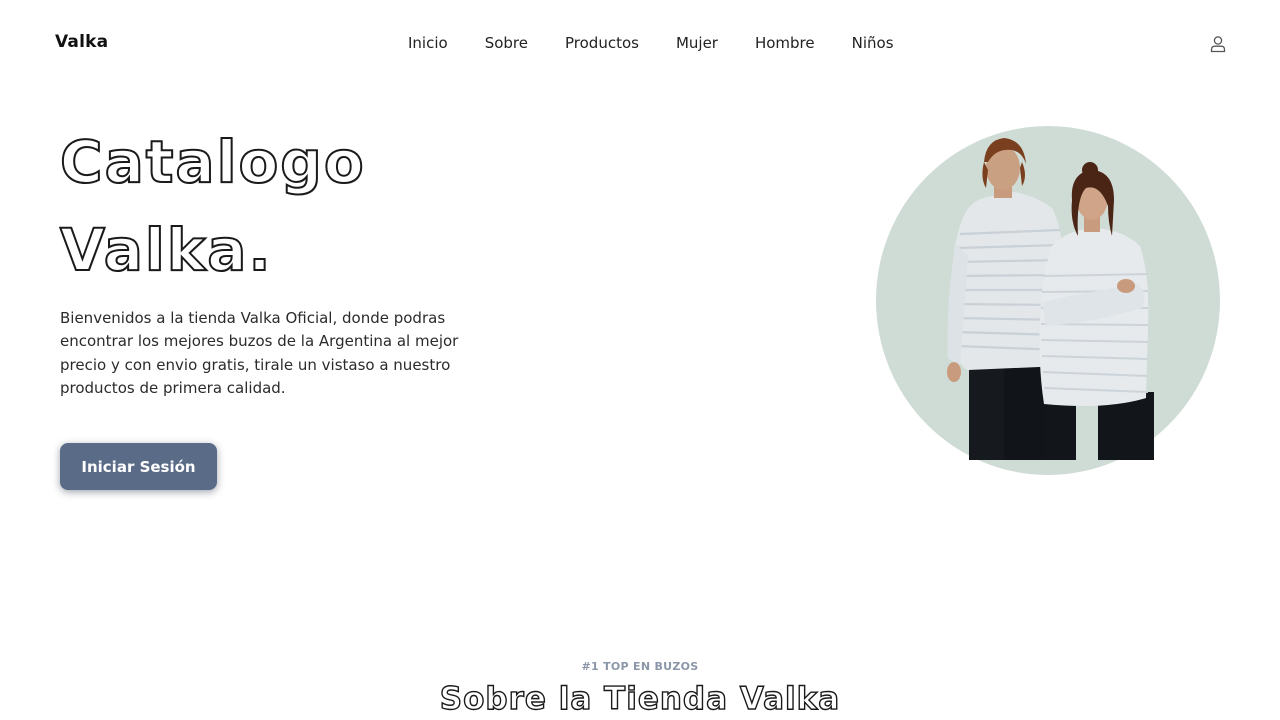 Image resolution: width=1280 pixels, height=720 pixels. What do you see at coordinates (1218, 44) in the screenshot?
I see `user-icon` at bounding box center [1218, 44].